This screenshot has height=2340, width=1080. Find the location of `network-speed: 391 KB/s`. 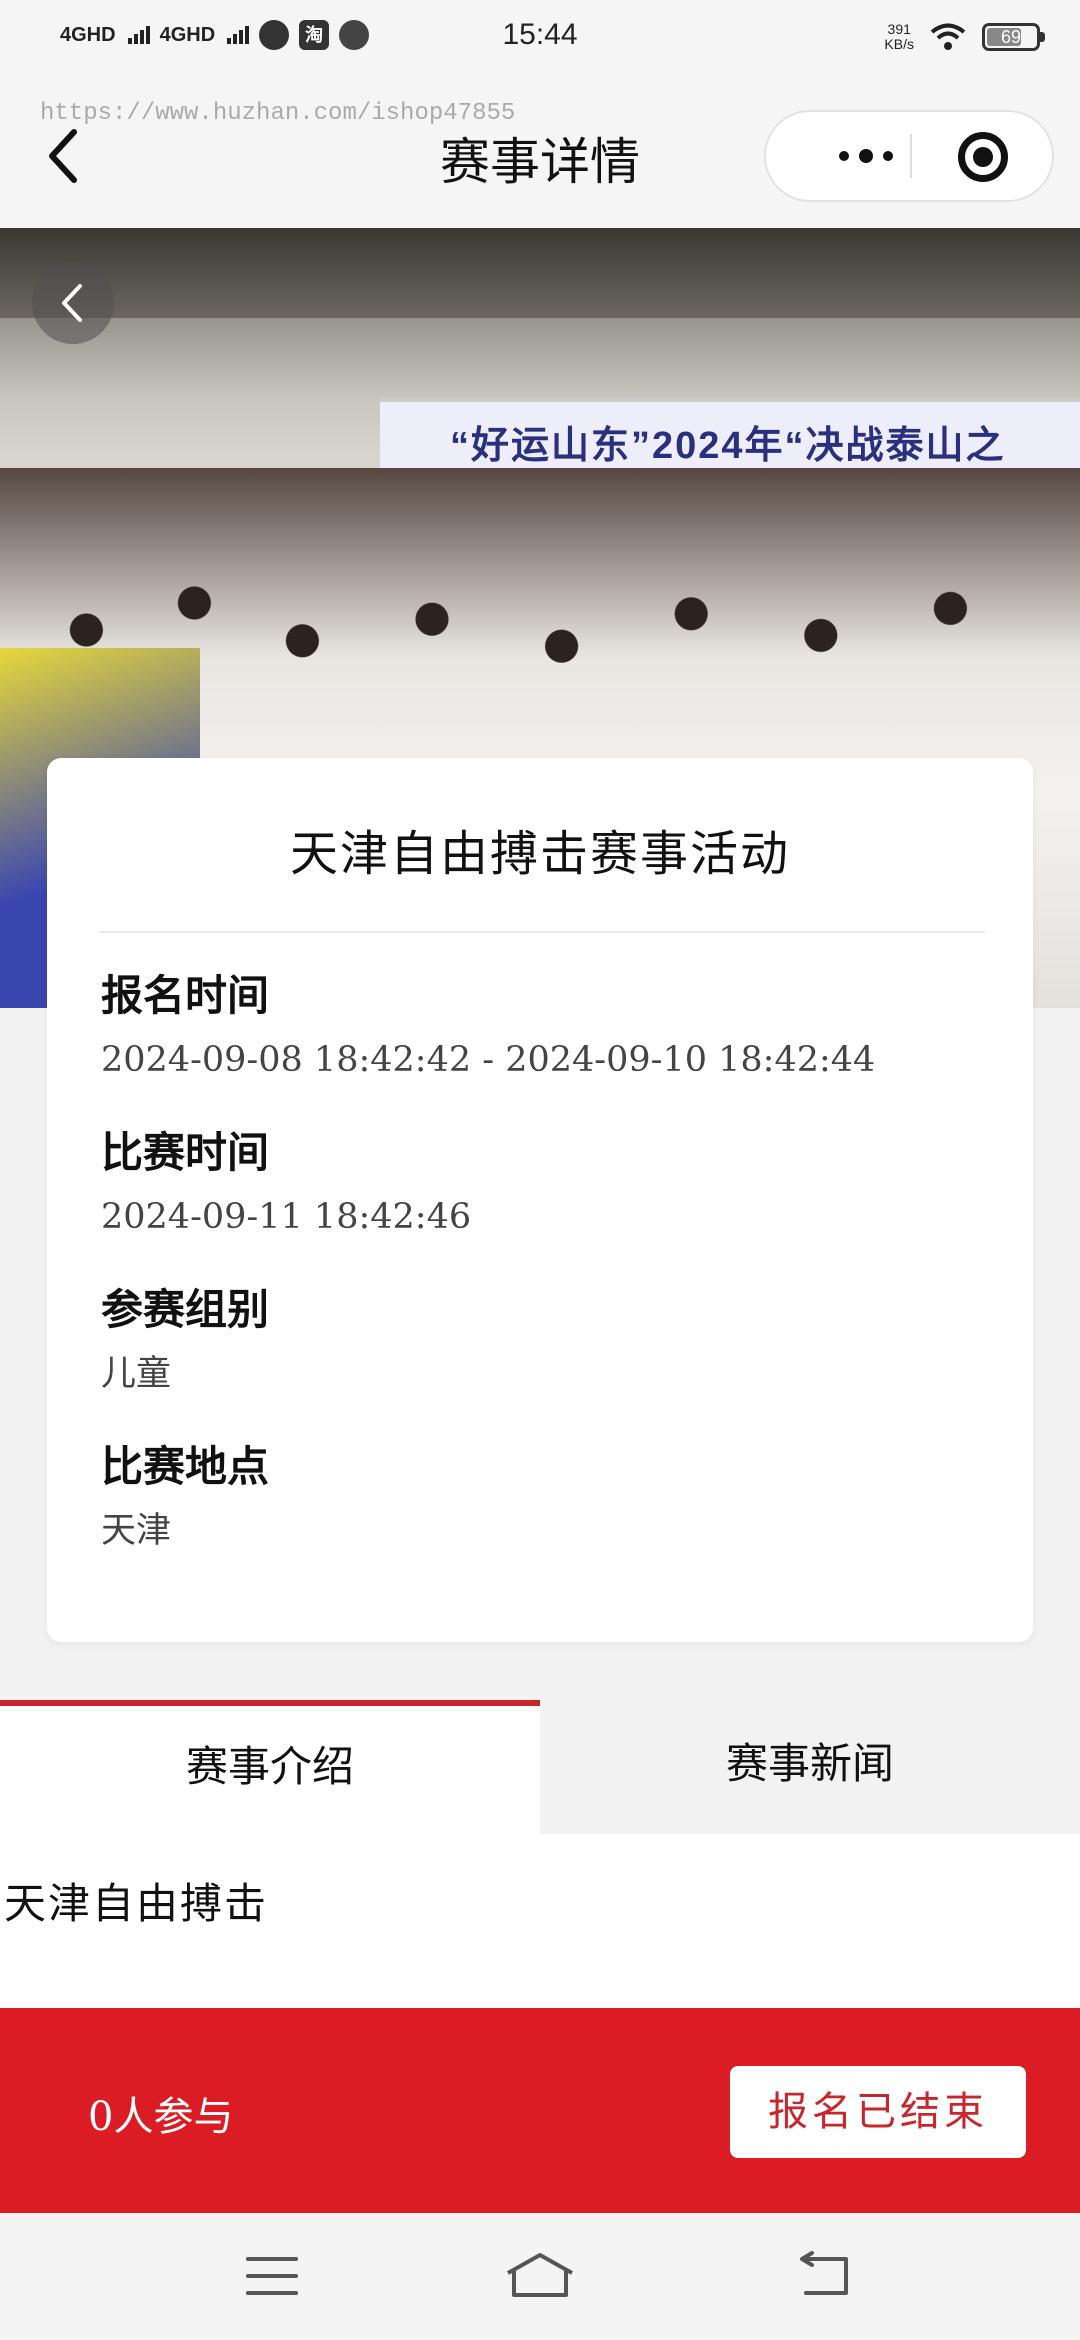

network-speed: 391 KB/s is located at coordinates (899, 37).